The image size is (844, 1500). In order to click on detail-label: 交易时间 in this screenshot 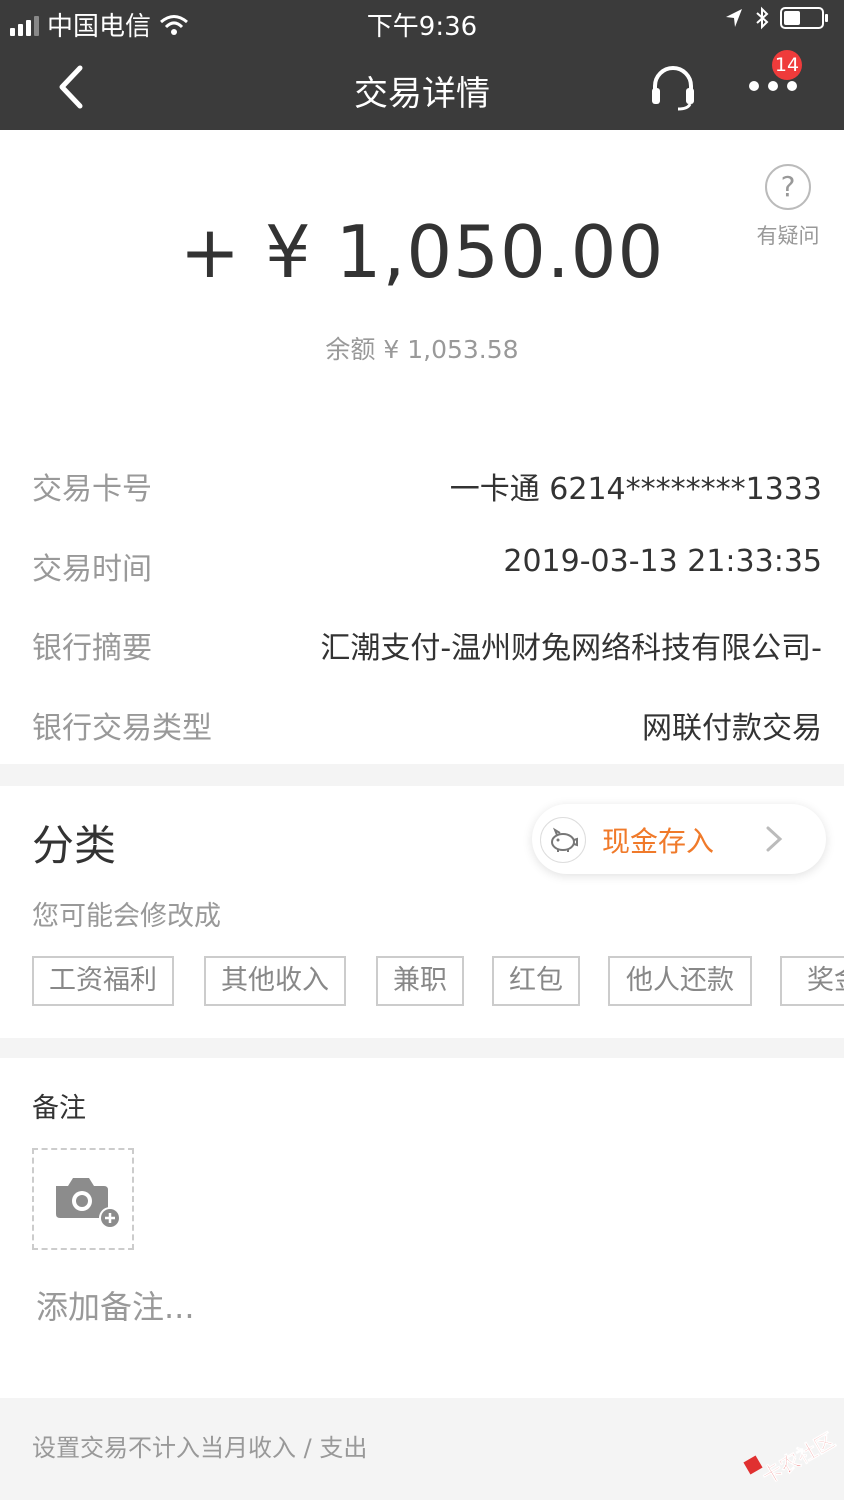, I will do `click(92, 569)`.